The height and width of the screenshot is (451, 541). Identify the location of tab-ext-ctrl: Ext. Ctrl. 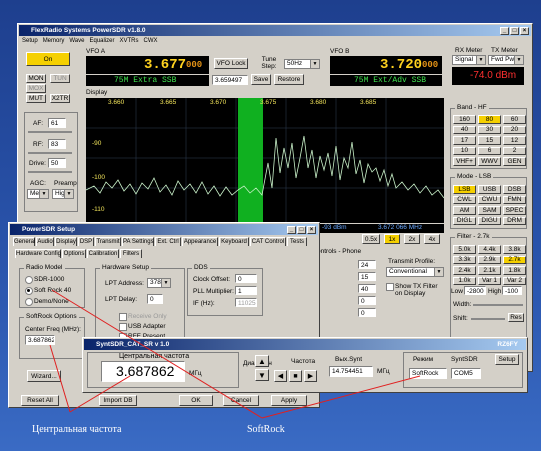
(168, 241).